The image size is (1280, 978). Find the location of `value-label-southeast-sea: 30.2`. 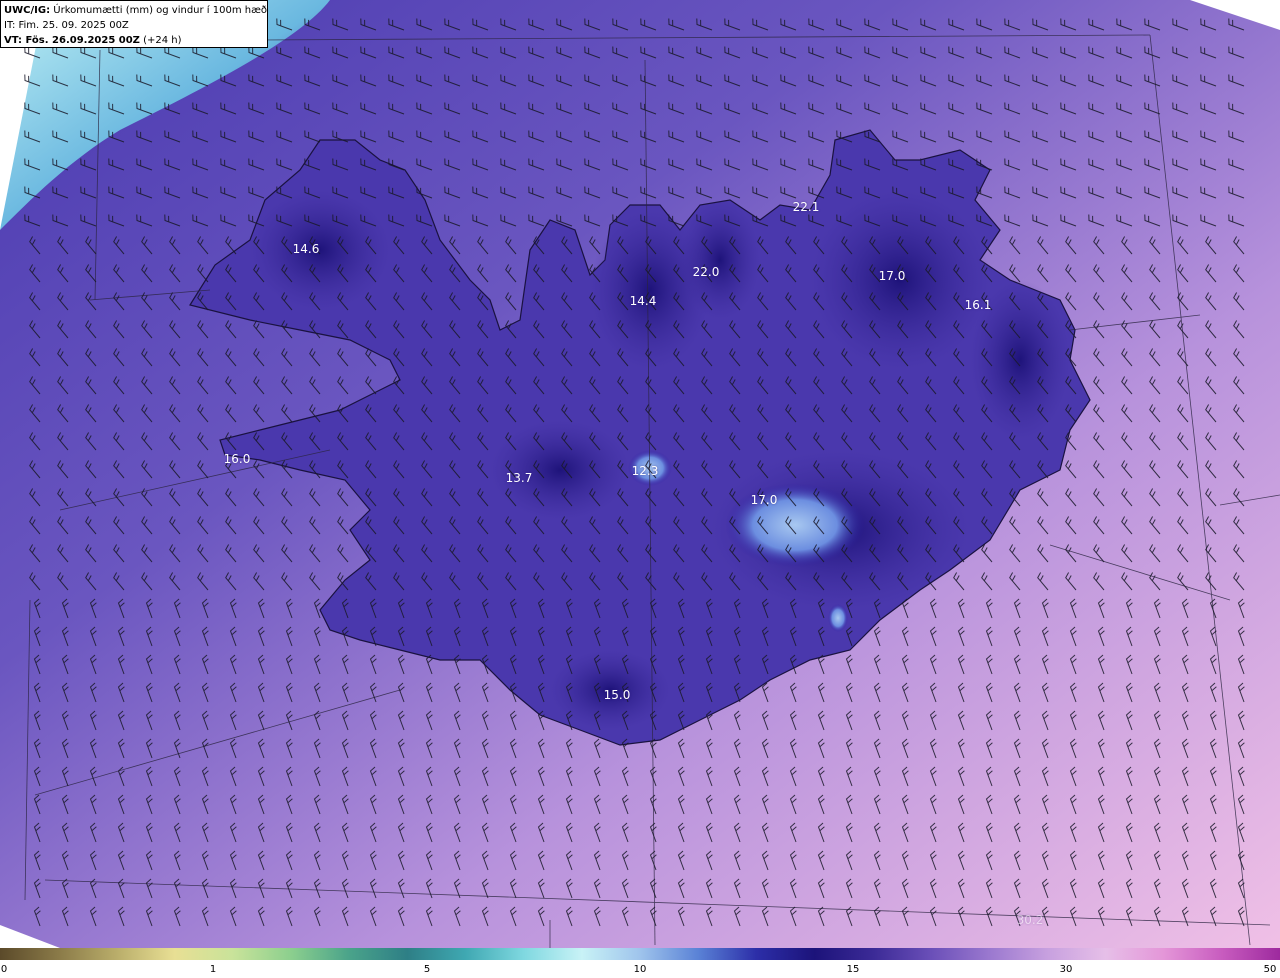

value-label-southeast-sea: 30.2 is located at coordinates (1030, 920).